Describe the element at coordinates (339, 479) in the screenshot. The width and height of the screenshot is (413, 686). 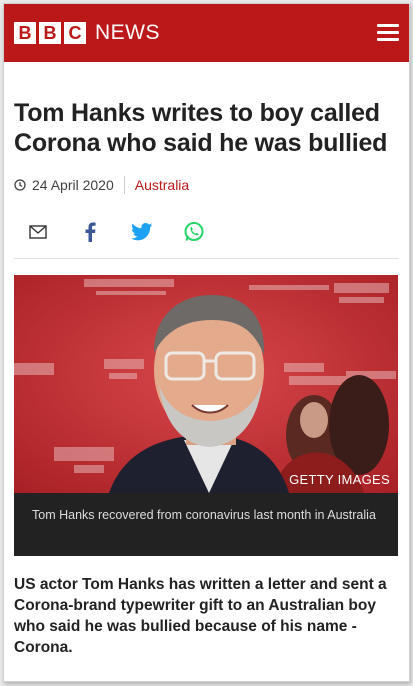
I see `image-credit: GETTY IMAGES` at that location.